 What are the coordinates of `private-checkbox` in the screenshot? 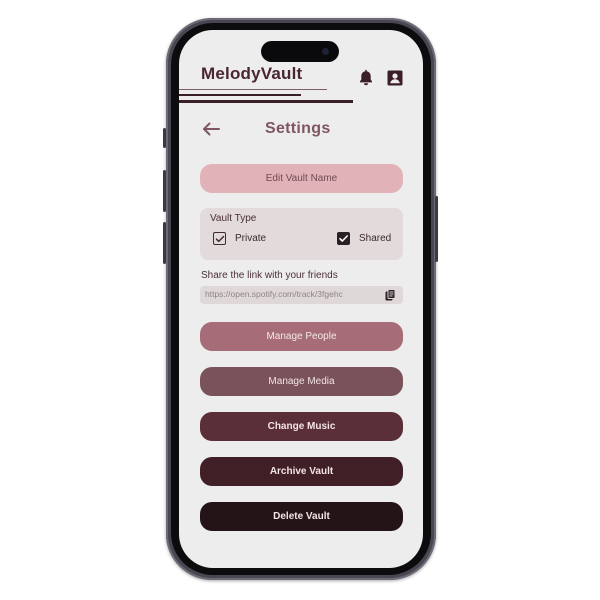 It's located at (219, 238).